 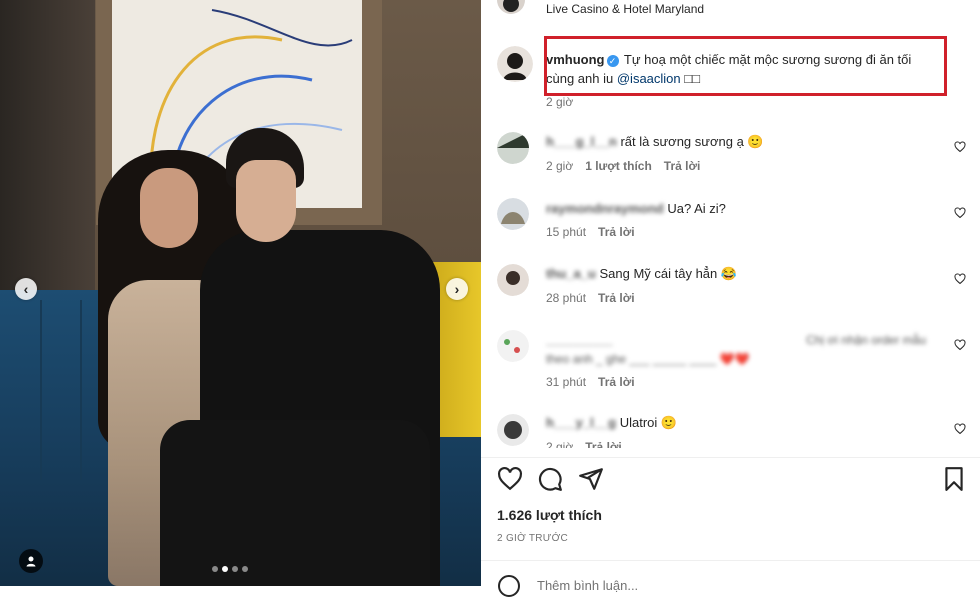 I want to click on comment-meta: 2 giờ 1 lượt thích Trả lời, so click(x=623, y=166).